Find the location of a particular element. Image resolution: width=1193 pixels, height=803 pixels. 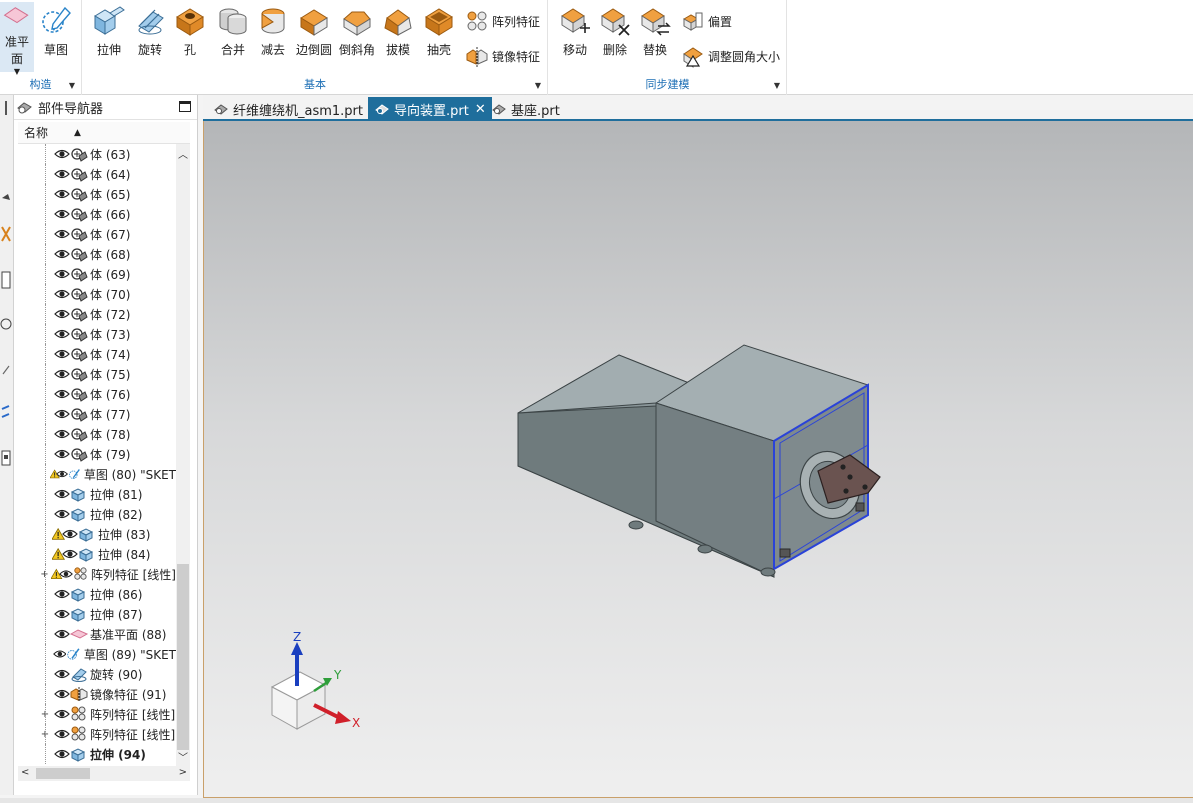

tree-row: 体 (65) is located at coordinates (97, 194).